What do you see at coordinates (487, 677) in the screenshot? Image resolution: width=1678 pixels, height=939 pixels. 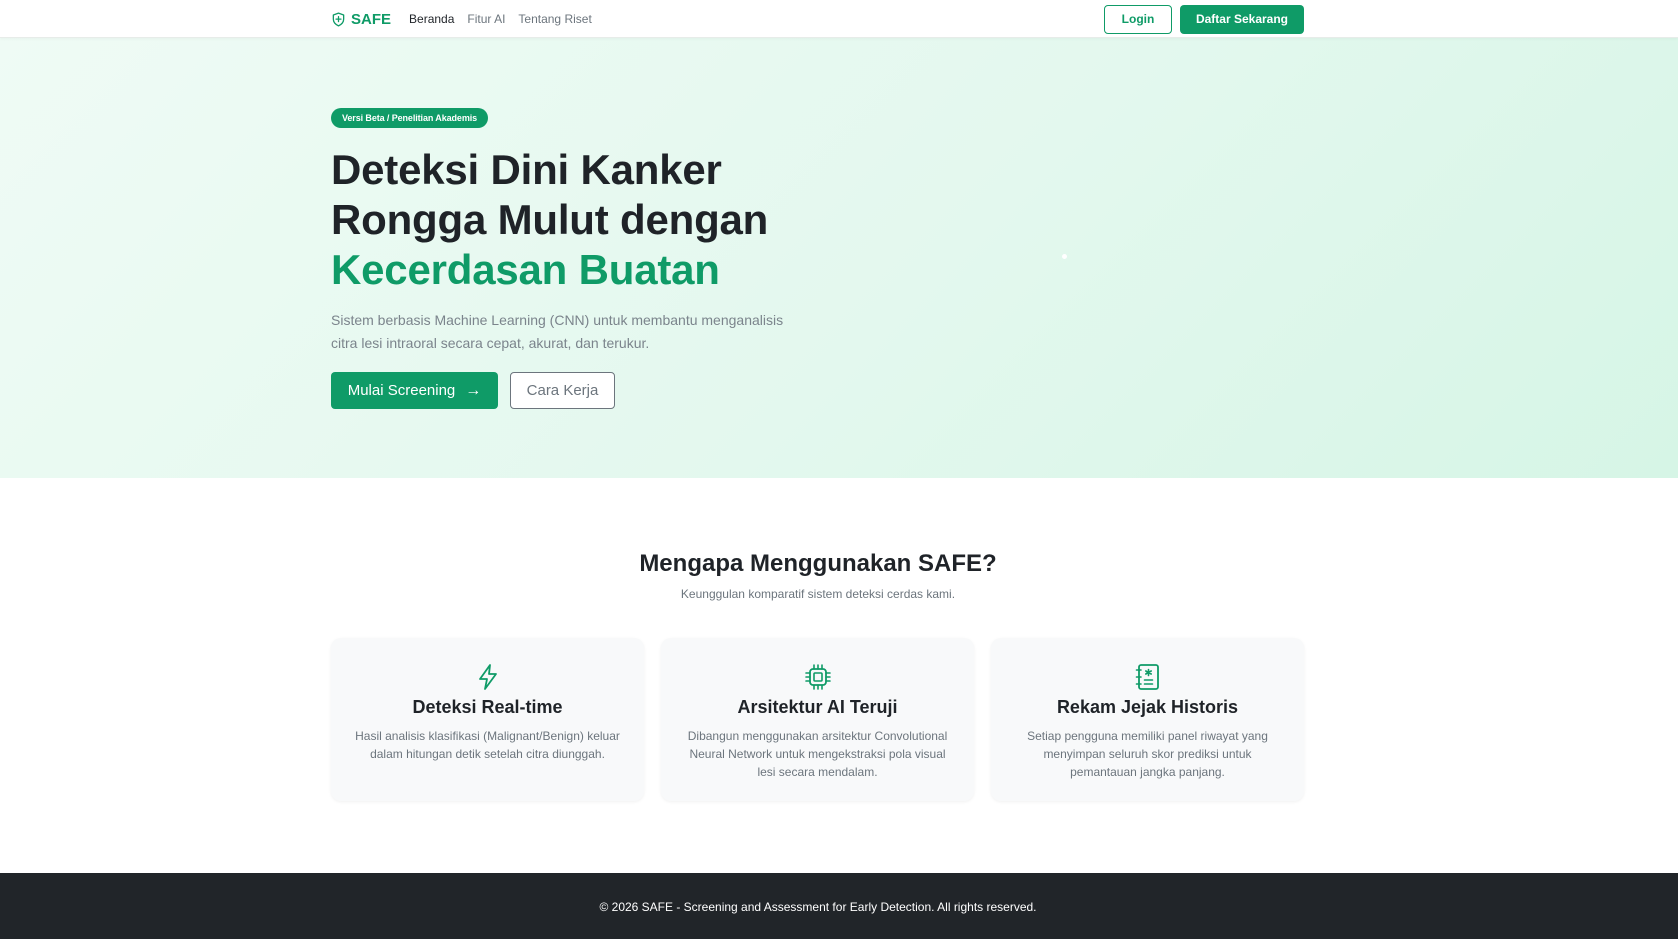 I see `lightning-icon` at bounding box center [487, 677].